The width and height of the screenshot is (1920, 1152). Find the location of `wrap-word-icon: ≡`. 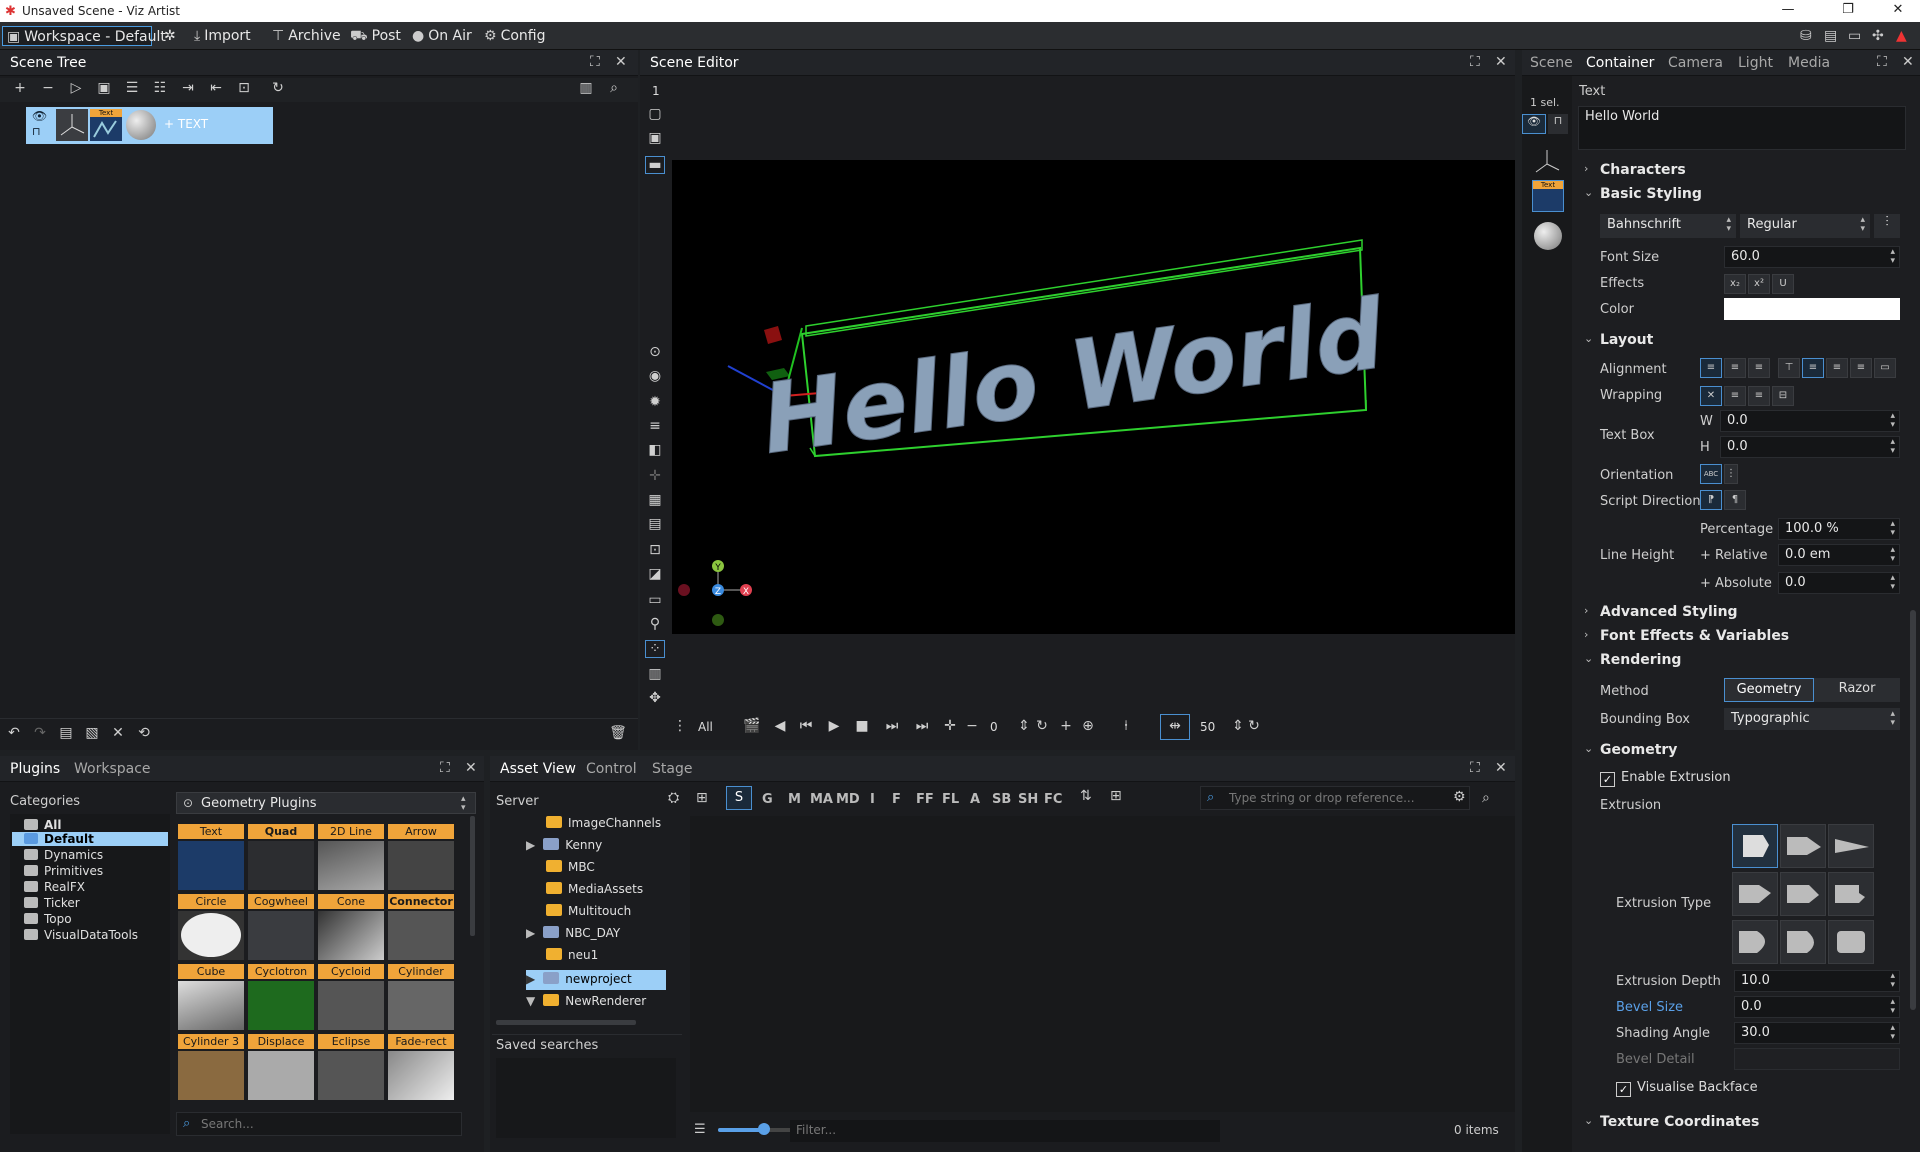

wrap-word-icon: ≡ is located at coordinates (1735, 396).